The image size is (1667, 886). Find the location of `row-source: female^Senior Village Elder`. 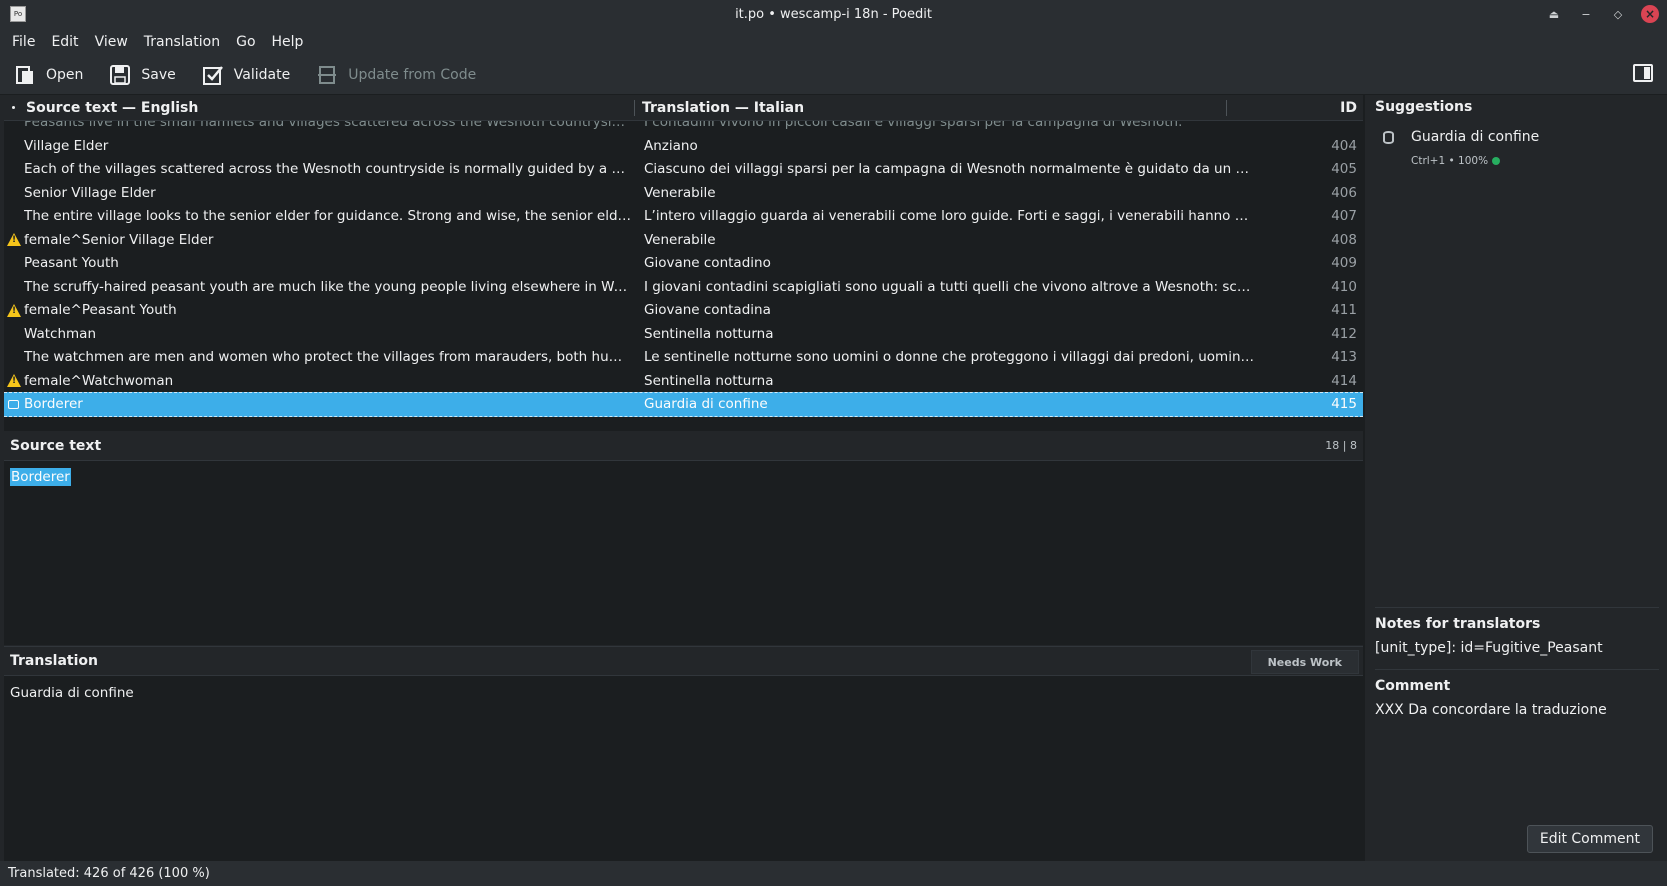

row-source: female^Senior Village Elder is located at coordinates (119, 239).